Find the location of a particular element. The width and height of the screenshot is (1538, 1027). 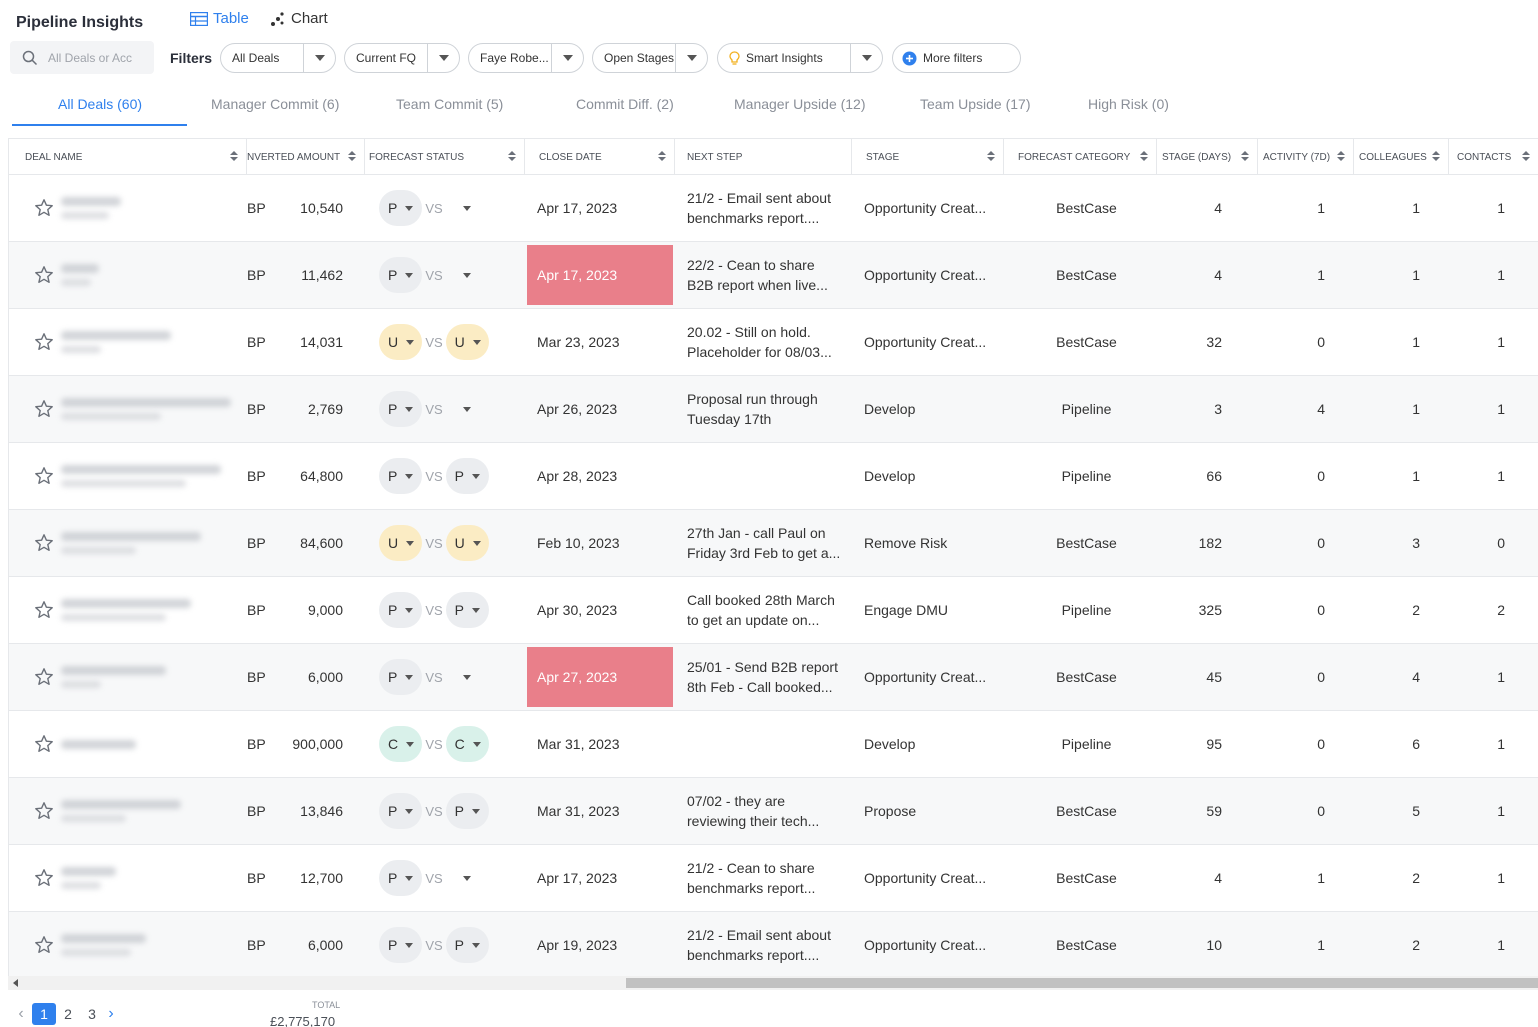

column-header-amount: nverted Amount is located at coordinates (306, 157).